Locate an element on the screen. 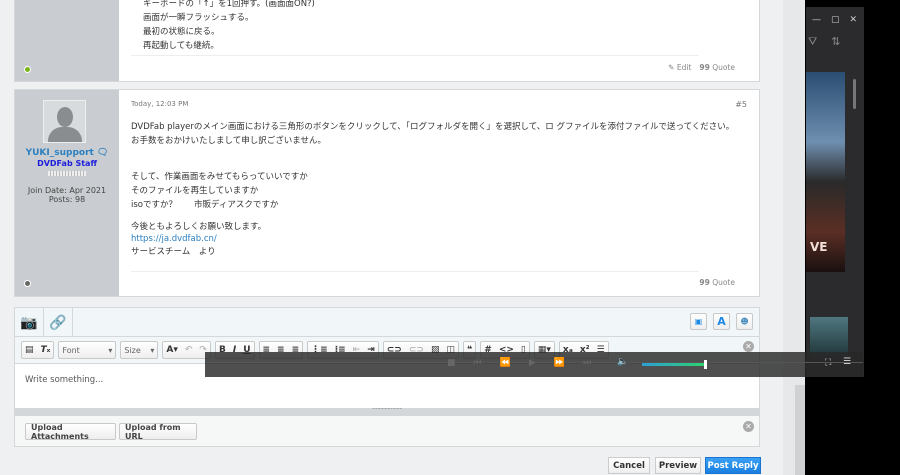 This screenshot has width=900, height=475. panel-scrollbar is located at coordinates (854, 94).